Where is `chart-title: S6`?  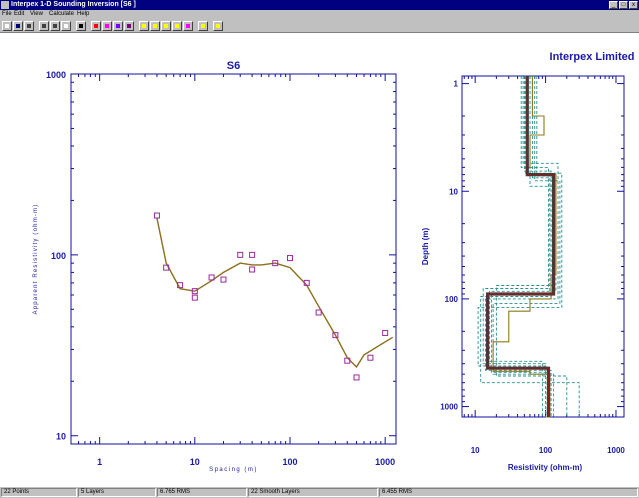
chart-title: S6 is located at coordinates (233, 66).